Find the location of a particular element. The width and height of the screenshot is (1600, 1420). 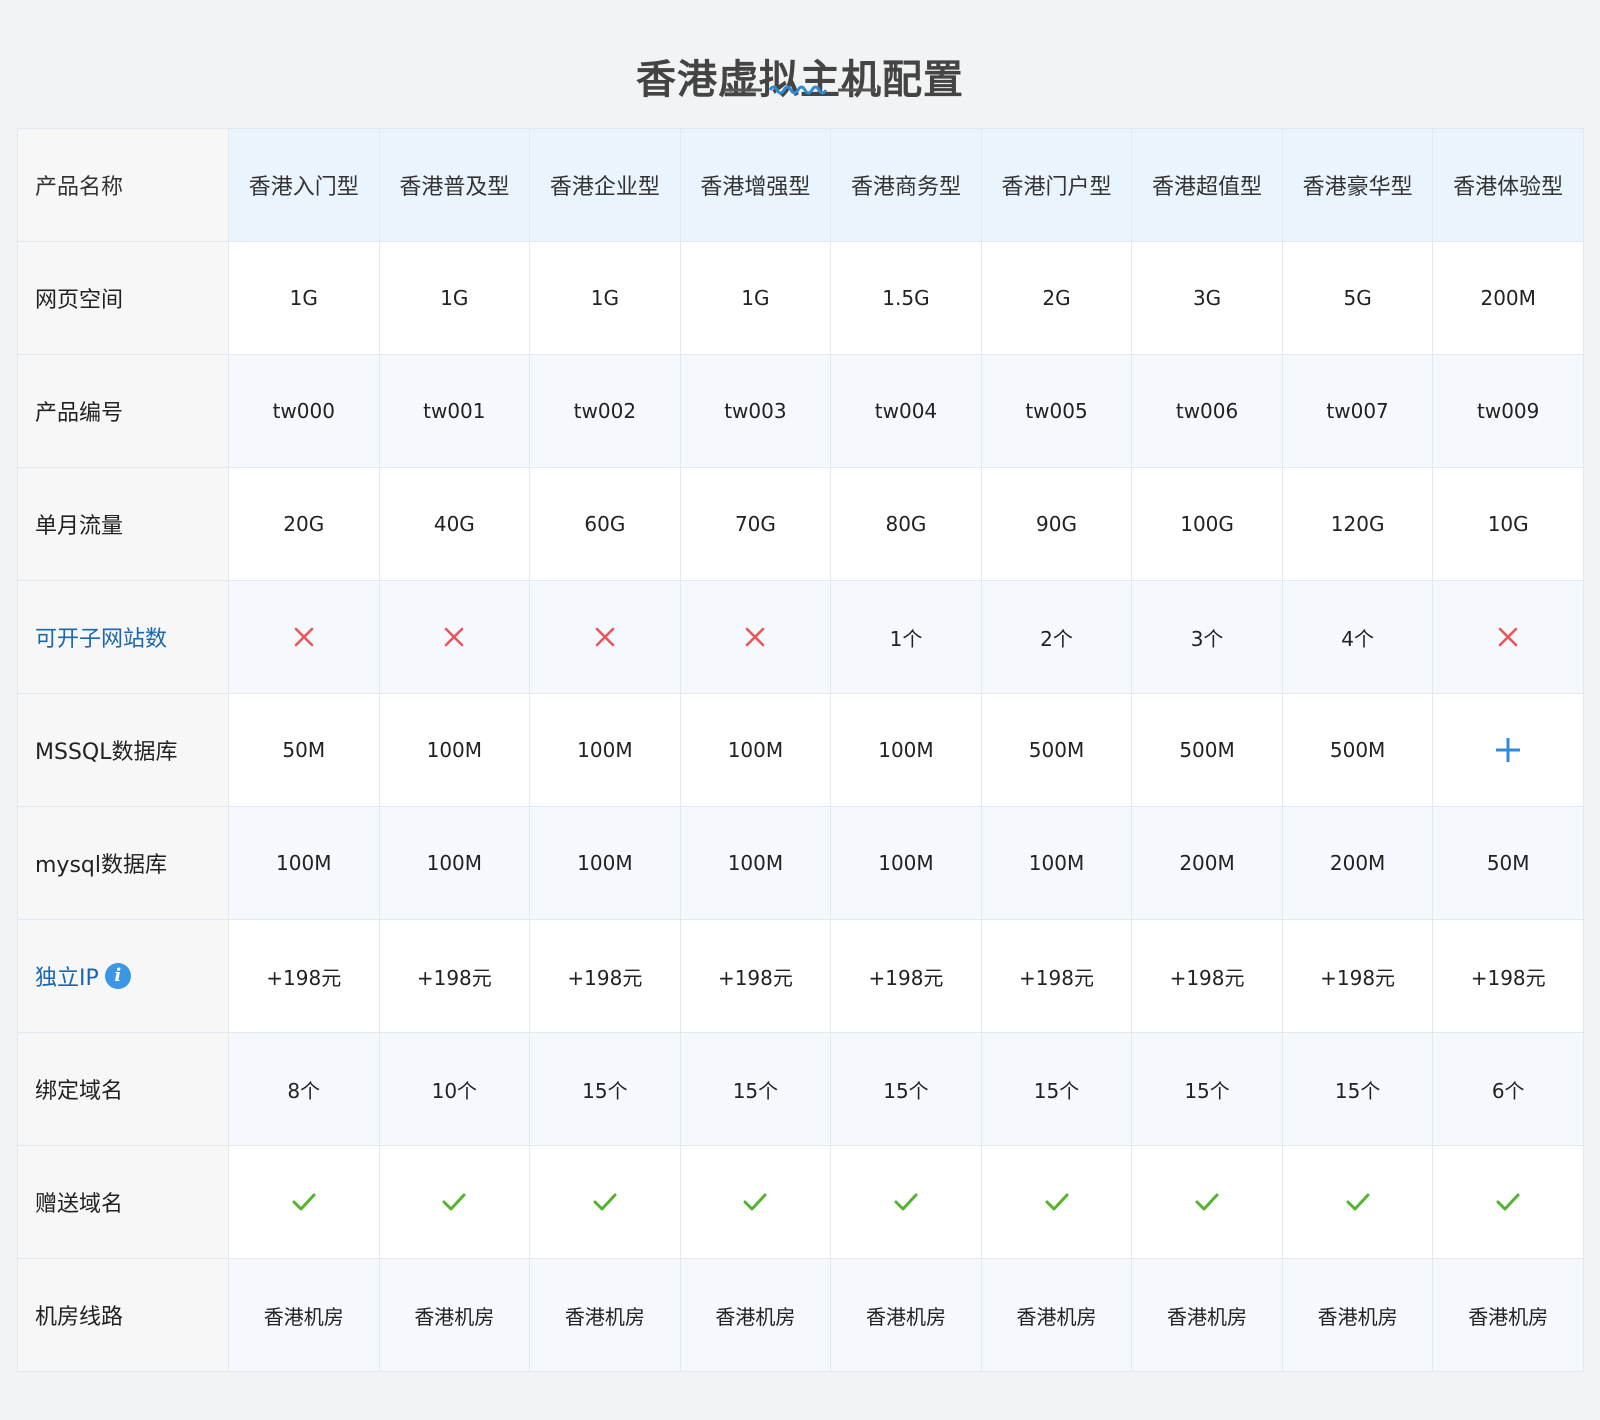

row-label-mssql: MSSQL数据库 is located at coordinates (123, 750).